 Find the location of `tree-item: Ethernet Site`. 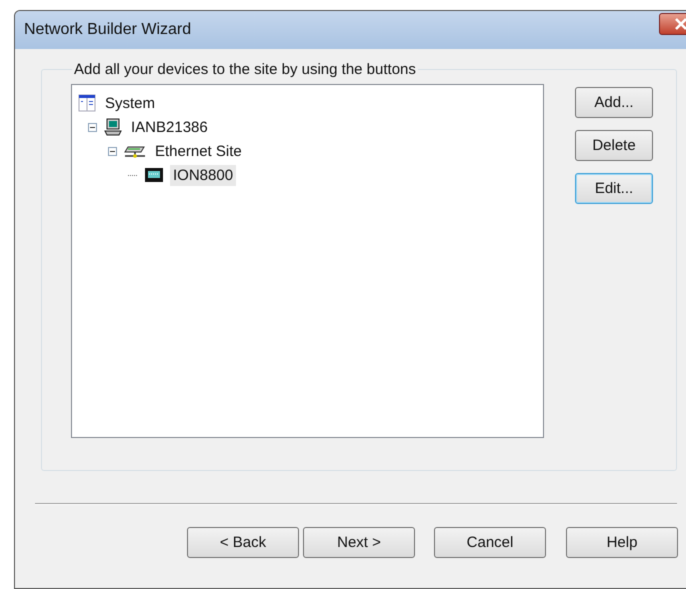

tree-item: Ethernet Site is located at coordinates (198, 151).